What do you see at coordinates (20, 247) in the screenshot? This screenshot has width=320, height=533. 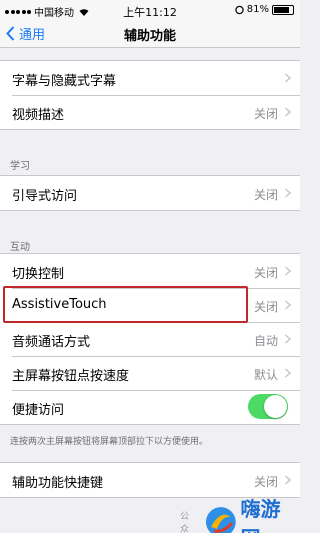 I see `section-header-interaction: 互动` at bounding box center [20, 247].